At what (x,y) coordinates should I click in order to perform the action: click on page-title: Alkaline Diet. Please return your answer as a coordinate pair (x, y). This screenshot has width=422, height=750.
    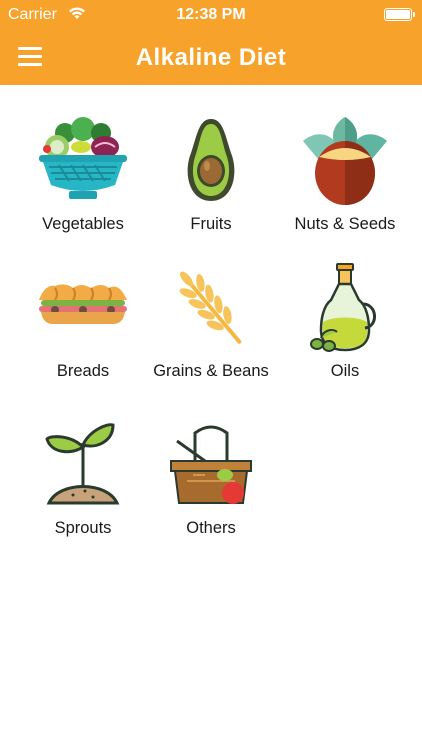
    Looking at the image, I should click on (211, 57).